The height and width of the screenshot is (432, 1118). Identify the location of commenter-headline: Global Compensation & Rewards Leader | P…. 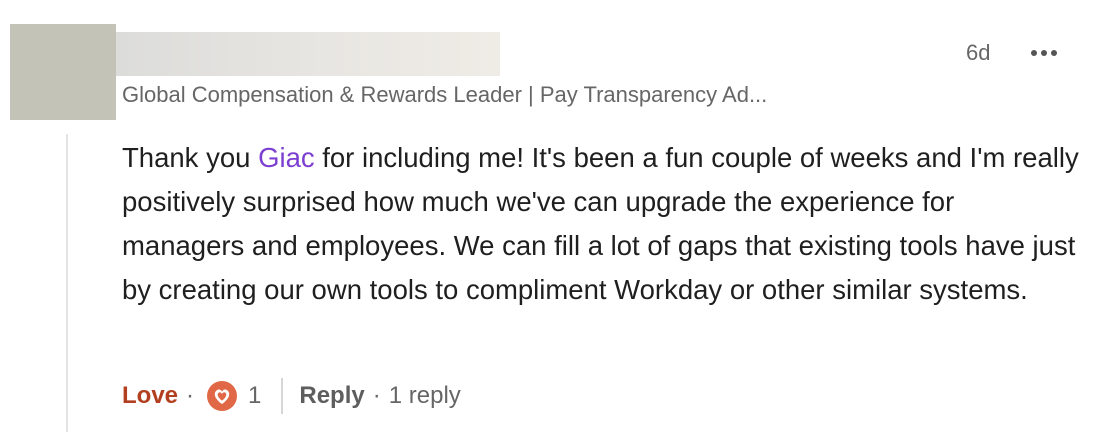
(445, 94).